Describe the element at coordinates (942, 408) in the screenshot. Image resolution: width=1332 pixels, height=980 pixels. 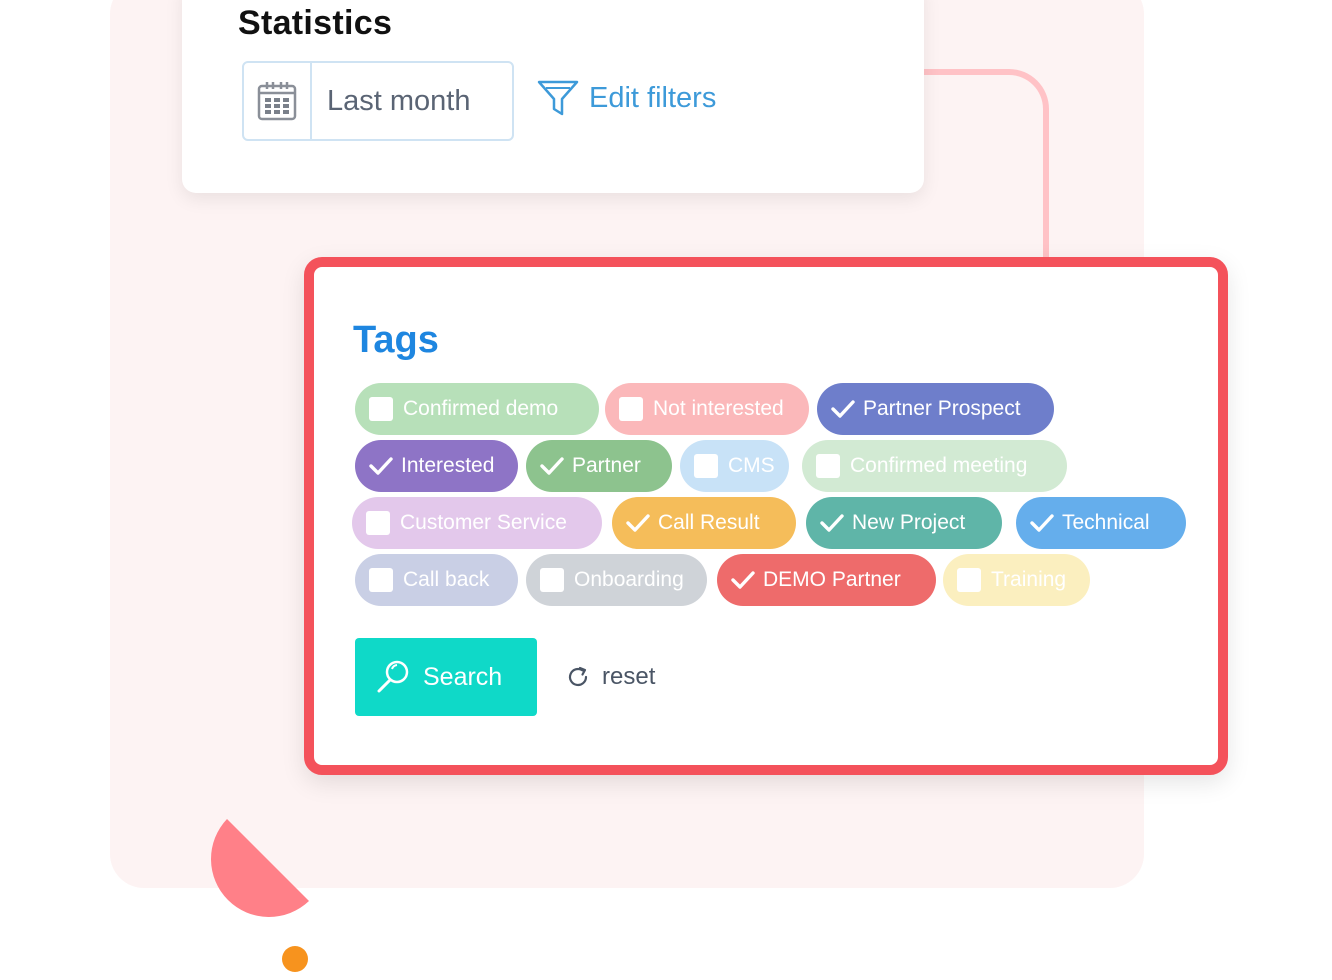
I see `tag-label: Partner Prospect` at that location.